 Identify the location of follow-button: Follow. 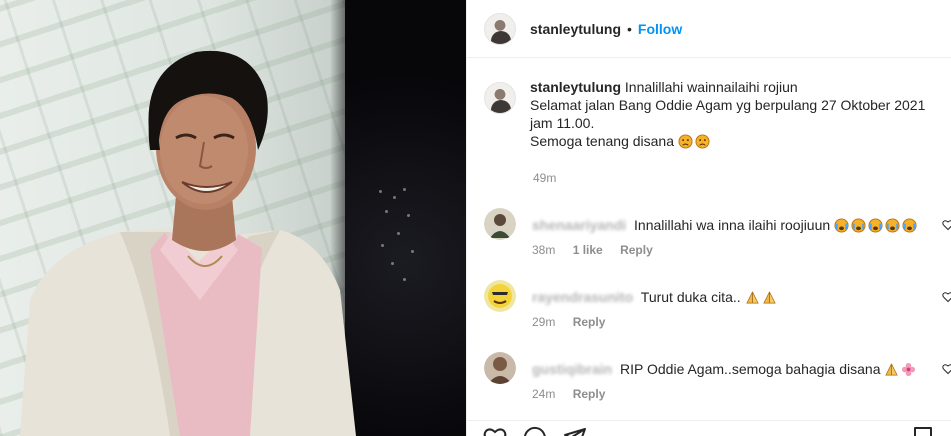
(660, 29).